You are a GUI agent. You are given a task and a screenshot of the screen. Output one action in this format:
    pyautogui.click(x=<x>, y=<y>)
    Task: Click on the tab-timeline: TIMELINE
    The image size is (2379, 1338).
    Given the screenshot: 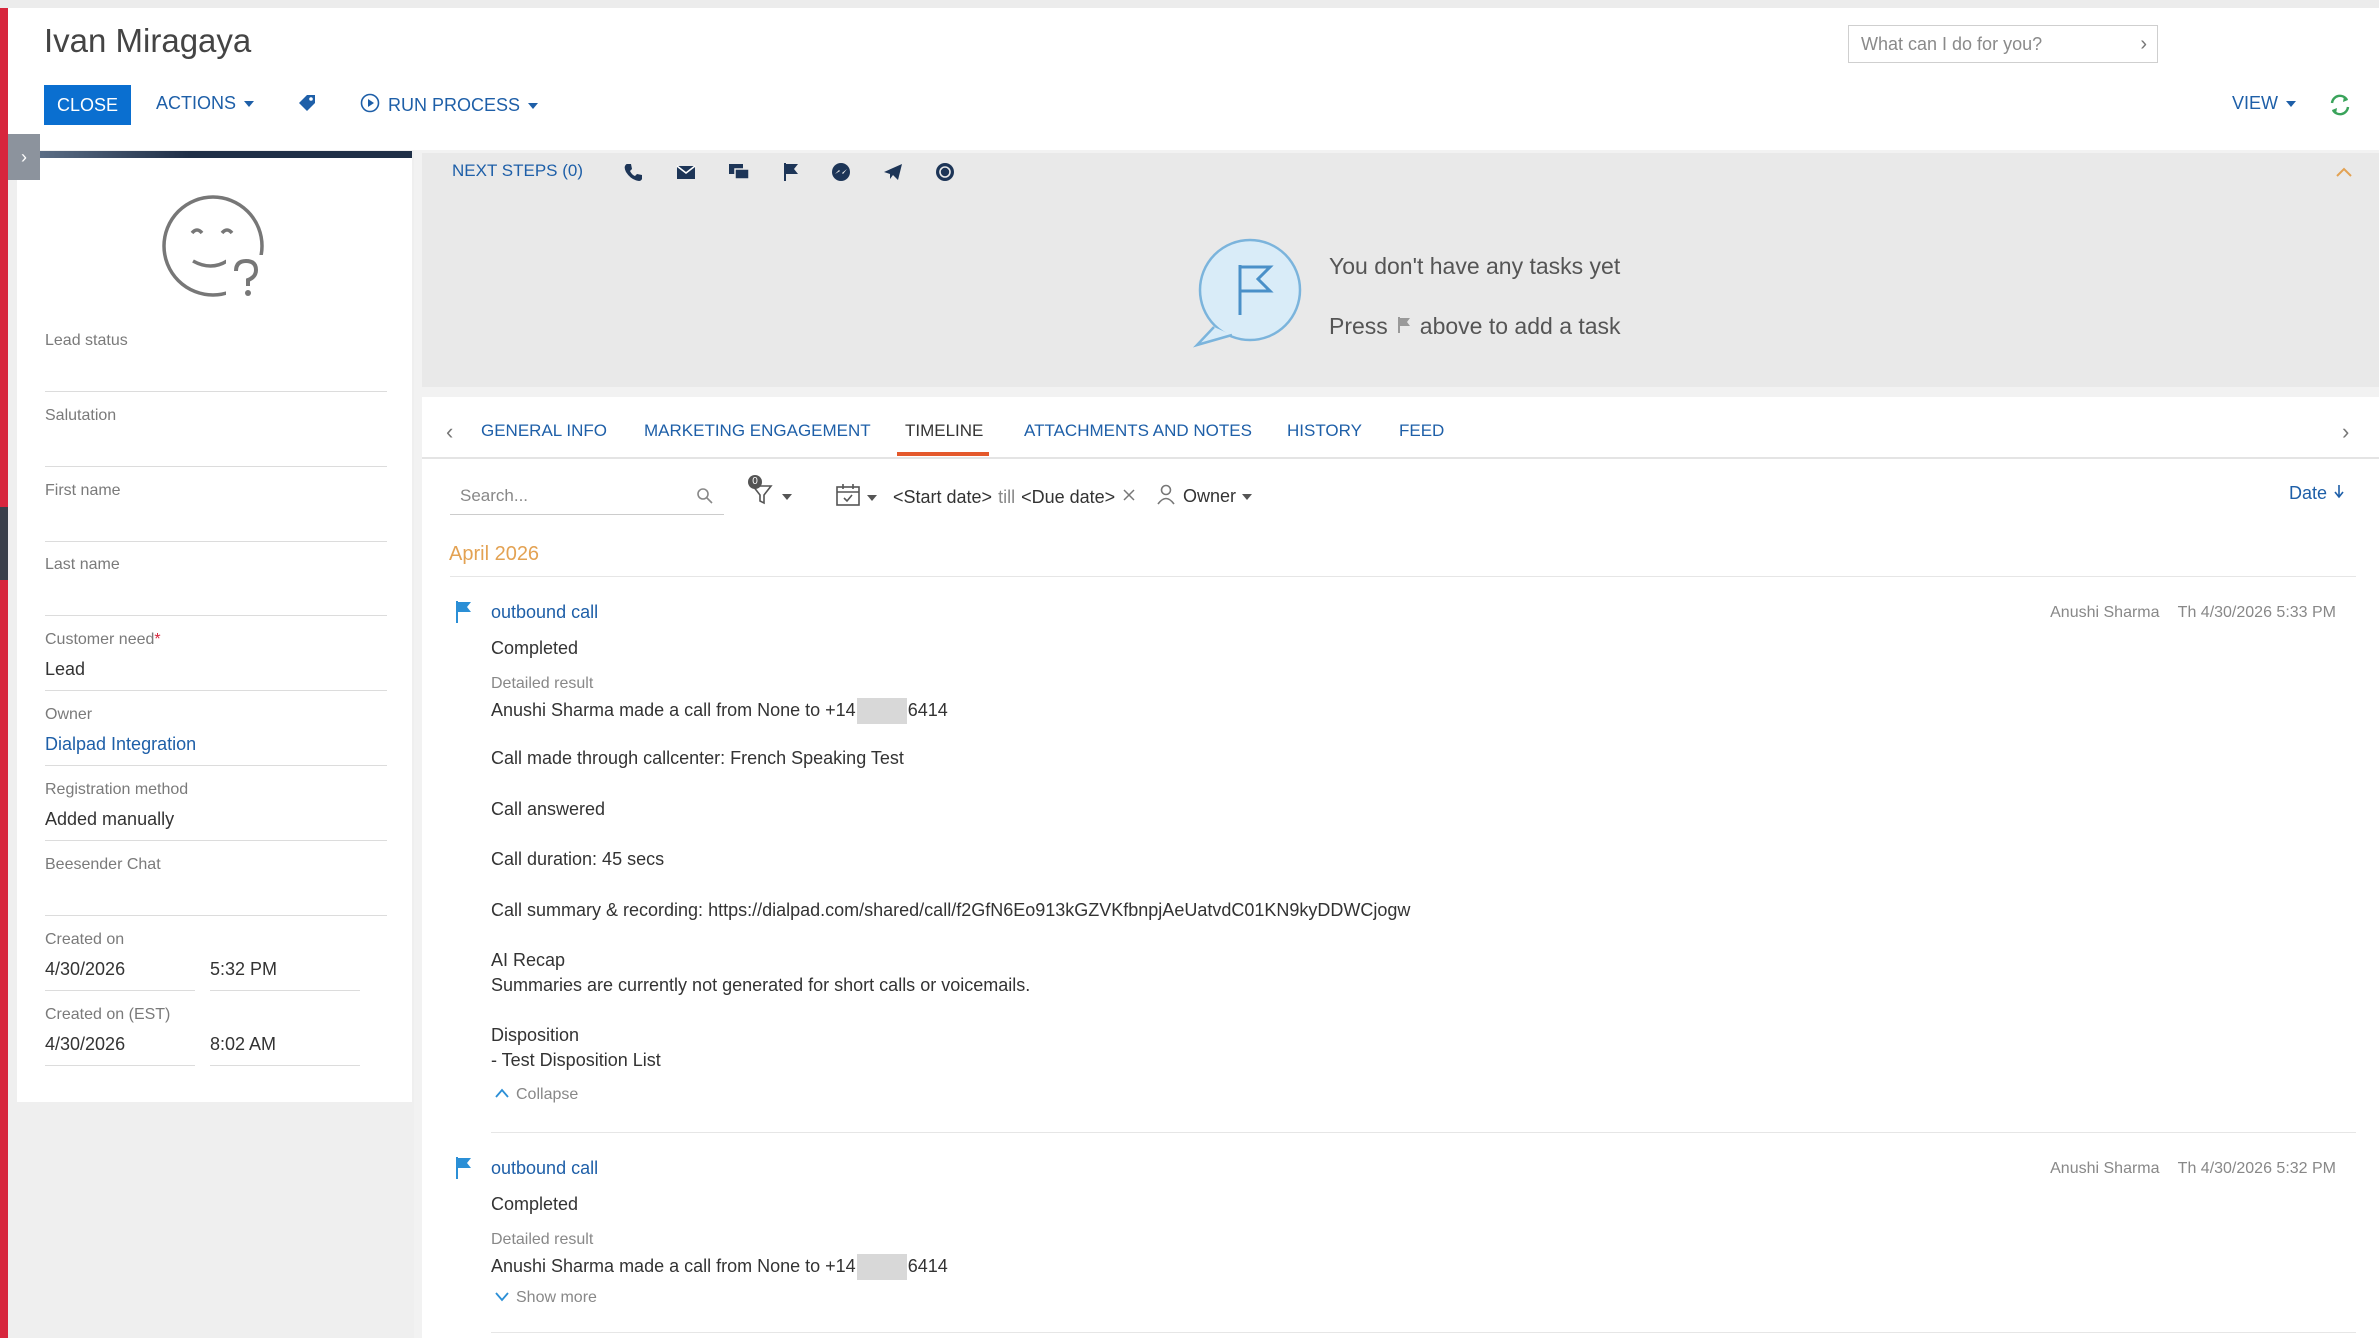 What is the action you would take?
    pyautogui.click(x=944, y=431)
    